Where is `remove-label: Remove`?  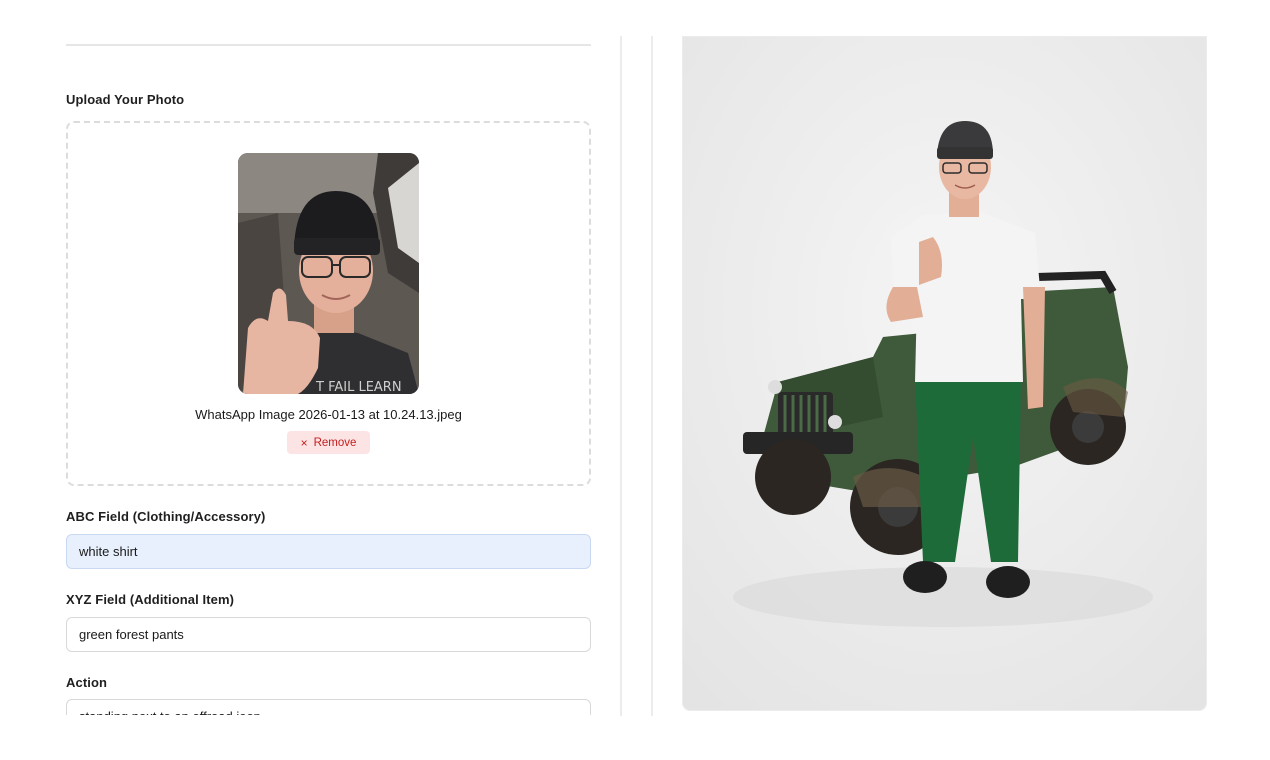 remove-label: Remove is located at coordinates (335, 442).